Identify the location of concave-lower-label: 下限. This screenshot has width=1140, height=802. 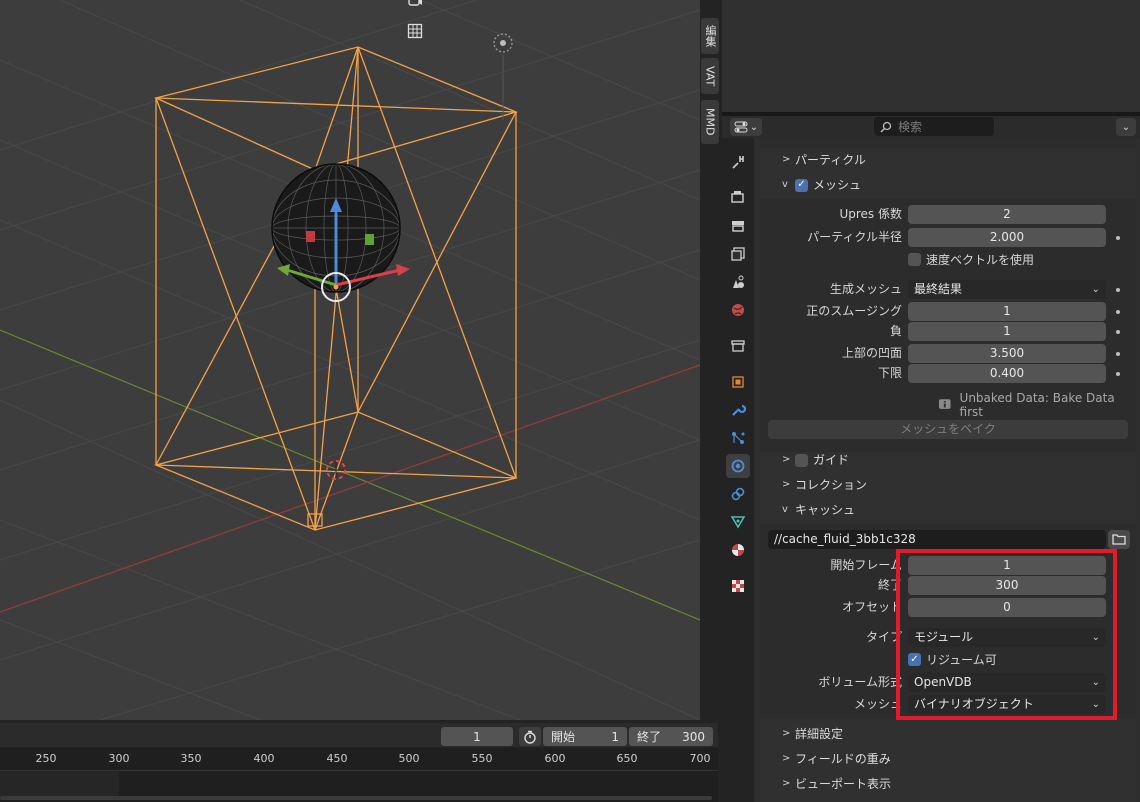
(889, 373).